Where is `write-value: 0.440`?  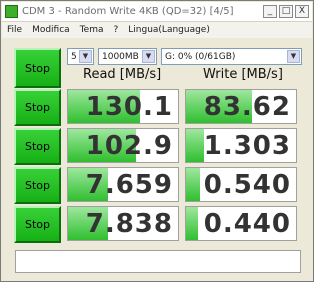
write-value: 0.440 is located at coordinates (247, 223).